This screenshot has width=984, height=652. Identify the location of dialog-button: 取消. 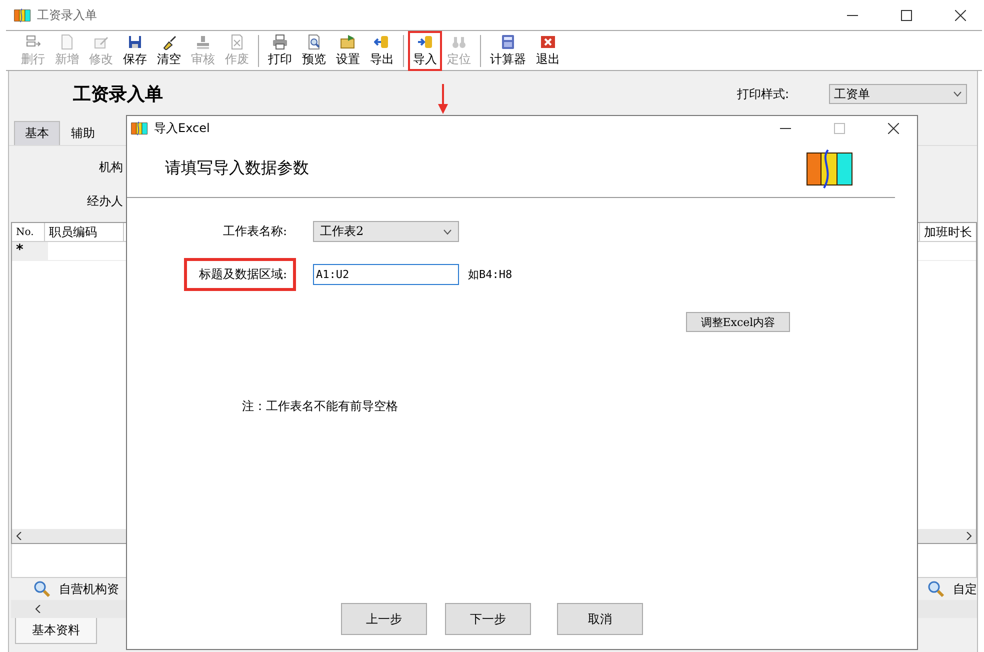
(600, 619).